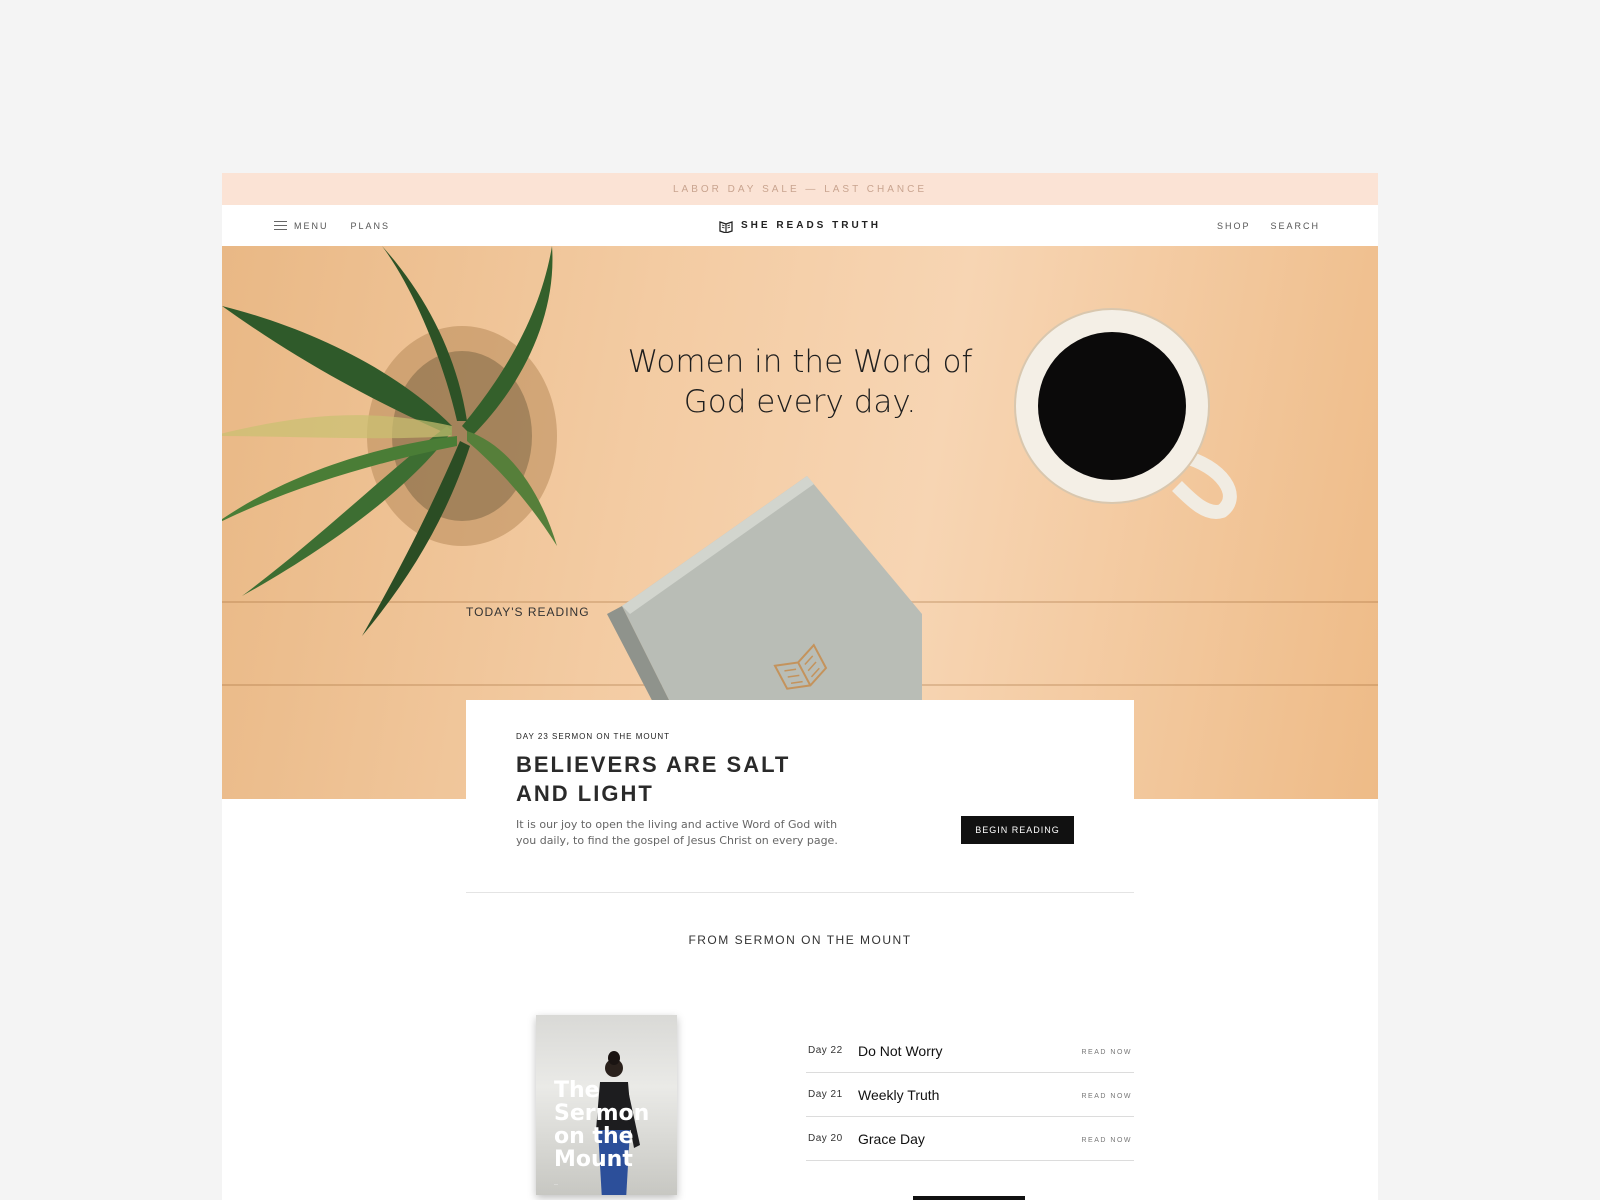 The height and width of the screenshot is (1200, 1600). I want to click on promo-text: LABOR DAY SALE — LAST CHANCE, so click(800, 189).